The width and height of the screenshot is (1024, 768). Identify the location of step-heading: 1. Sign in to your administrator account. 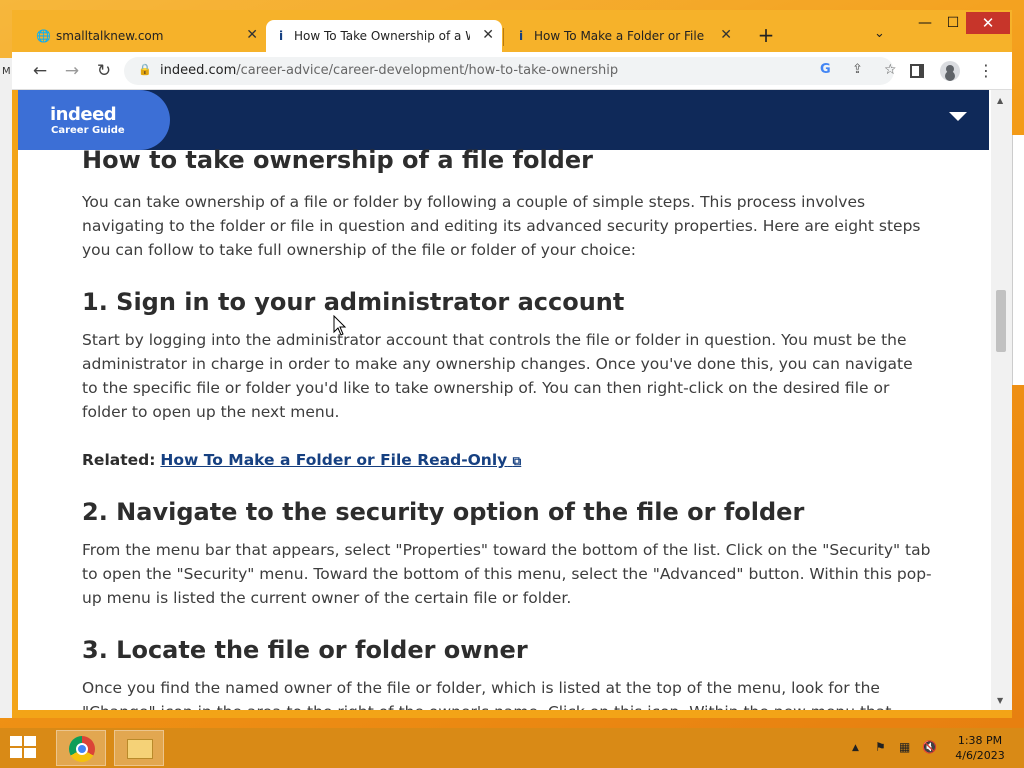
(353, 302).